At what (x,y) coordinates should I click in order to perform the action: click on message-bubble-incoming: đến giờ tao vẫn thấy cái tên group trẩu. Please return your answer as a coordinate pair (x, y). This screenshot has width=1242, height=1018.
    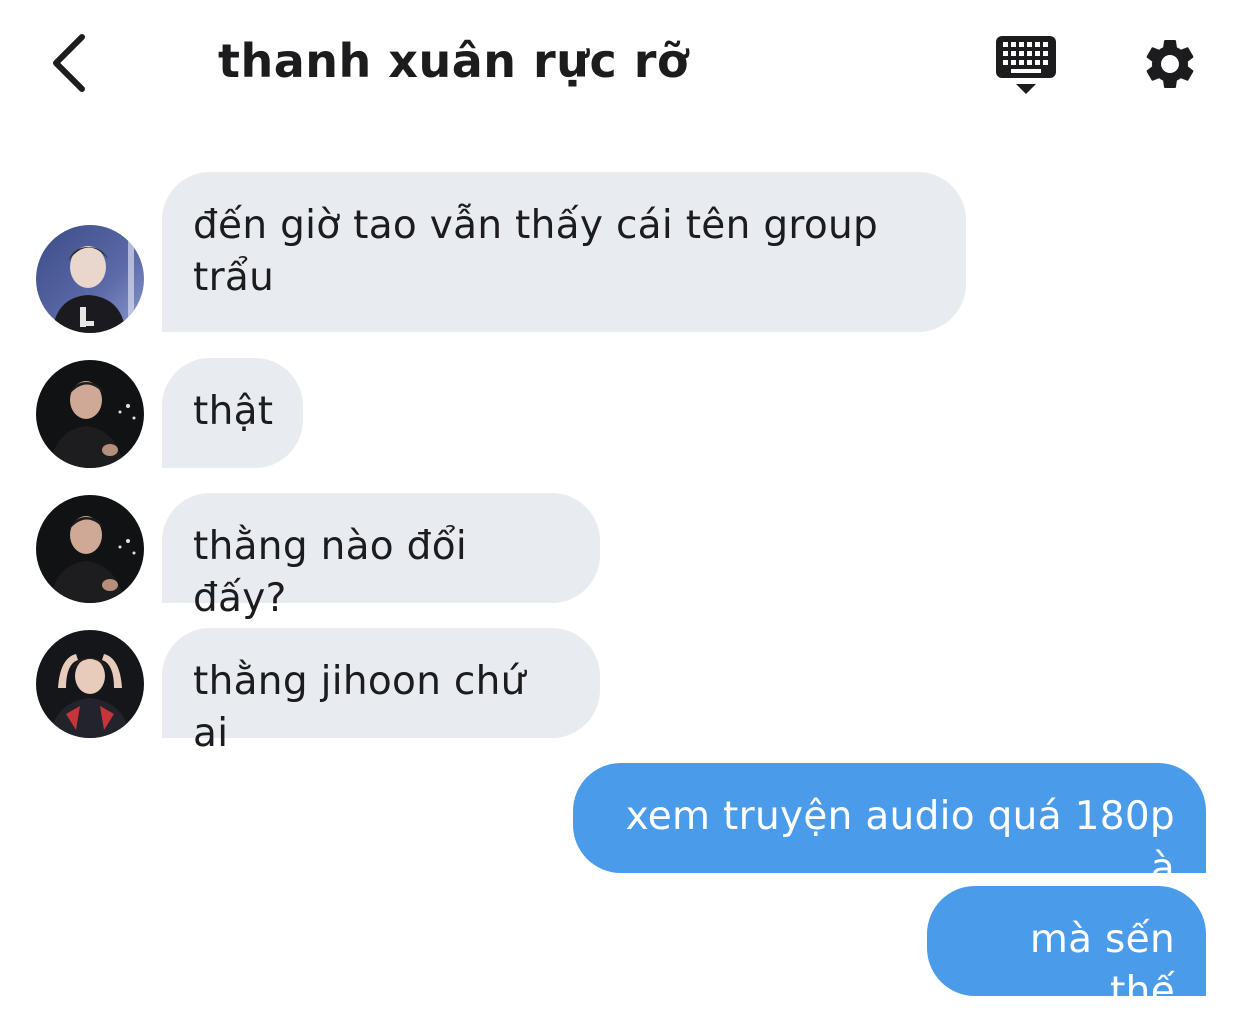
    Looking at the image, I should click on (564, 252).